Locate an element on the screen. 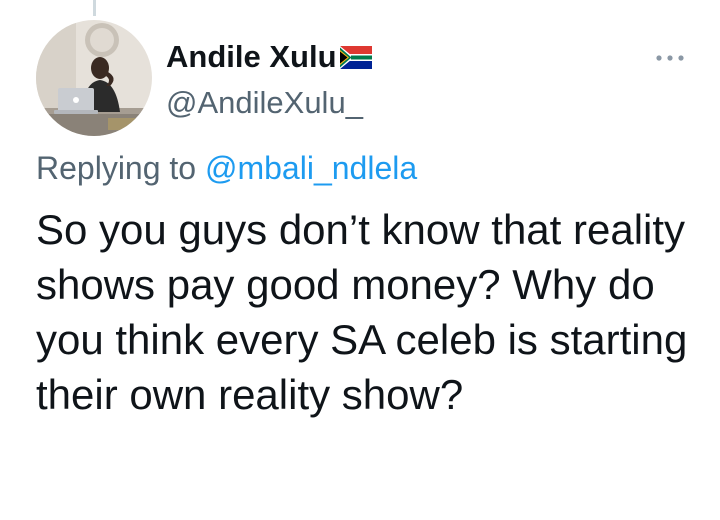 This screenshot has width=720, height=520. profile-photo is located at coordinates (94, 78).